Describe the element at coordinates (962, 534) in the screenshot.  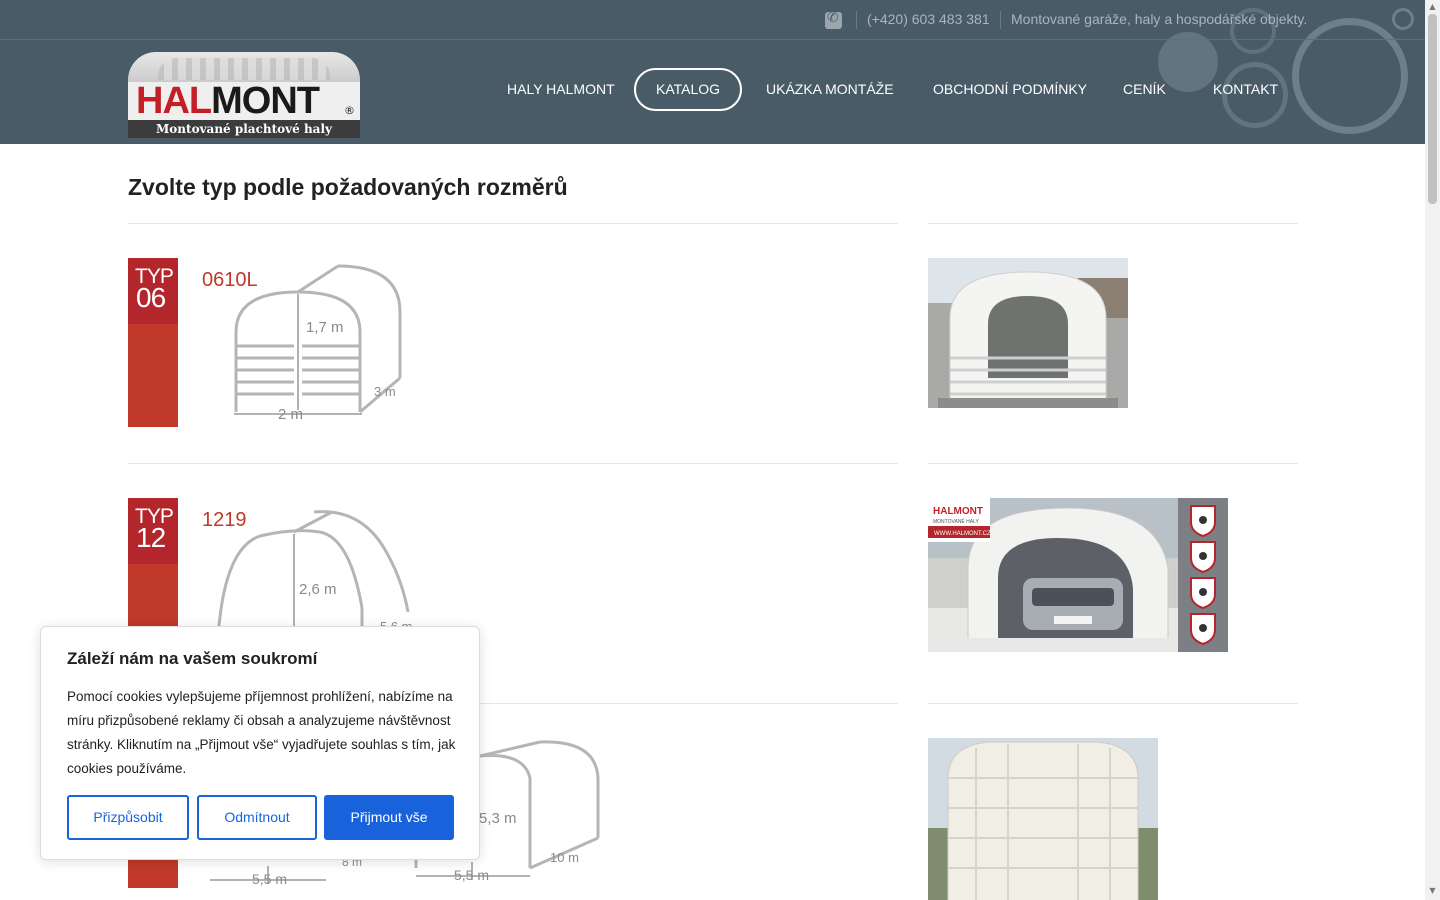
I see `banner-url: WWW.HALMONT.CZ` at that location.